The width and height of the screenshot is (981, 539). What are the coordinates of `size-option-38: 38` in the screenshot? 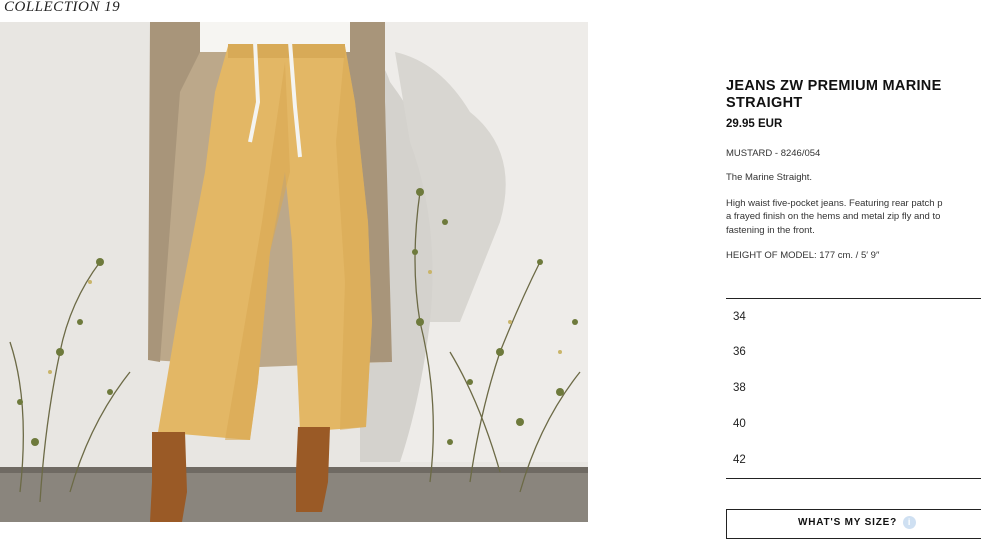 It's located at (853, 388).